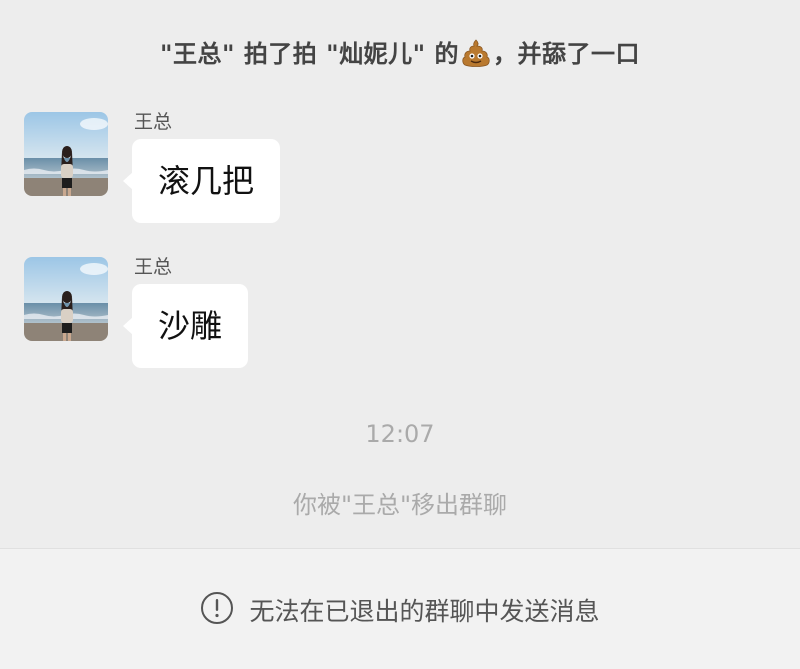 This screenshot has width=800, height=669. Describe the element at coordinates (217, 610) in the screenshot. I see `info-circle-icon` at that location.